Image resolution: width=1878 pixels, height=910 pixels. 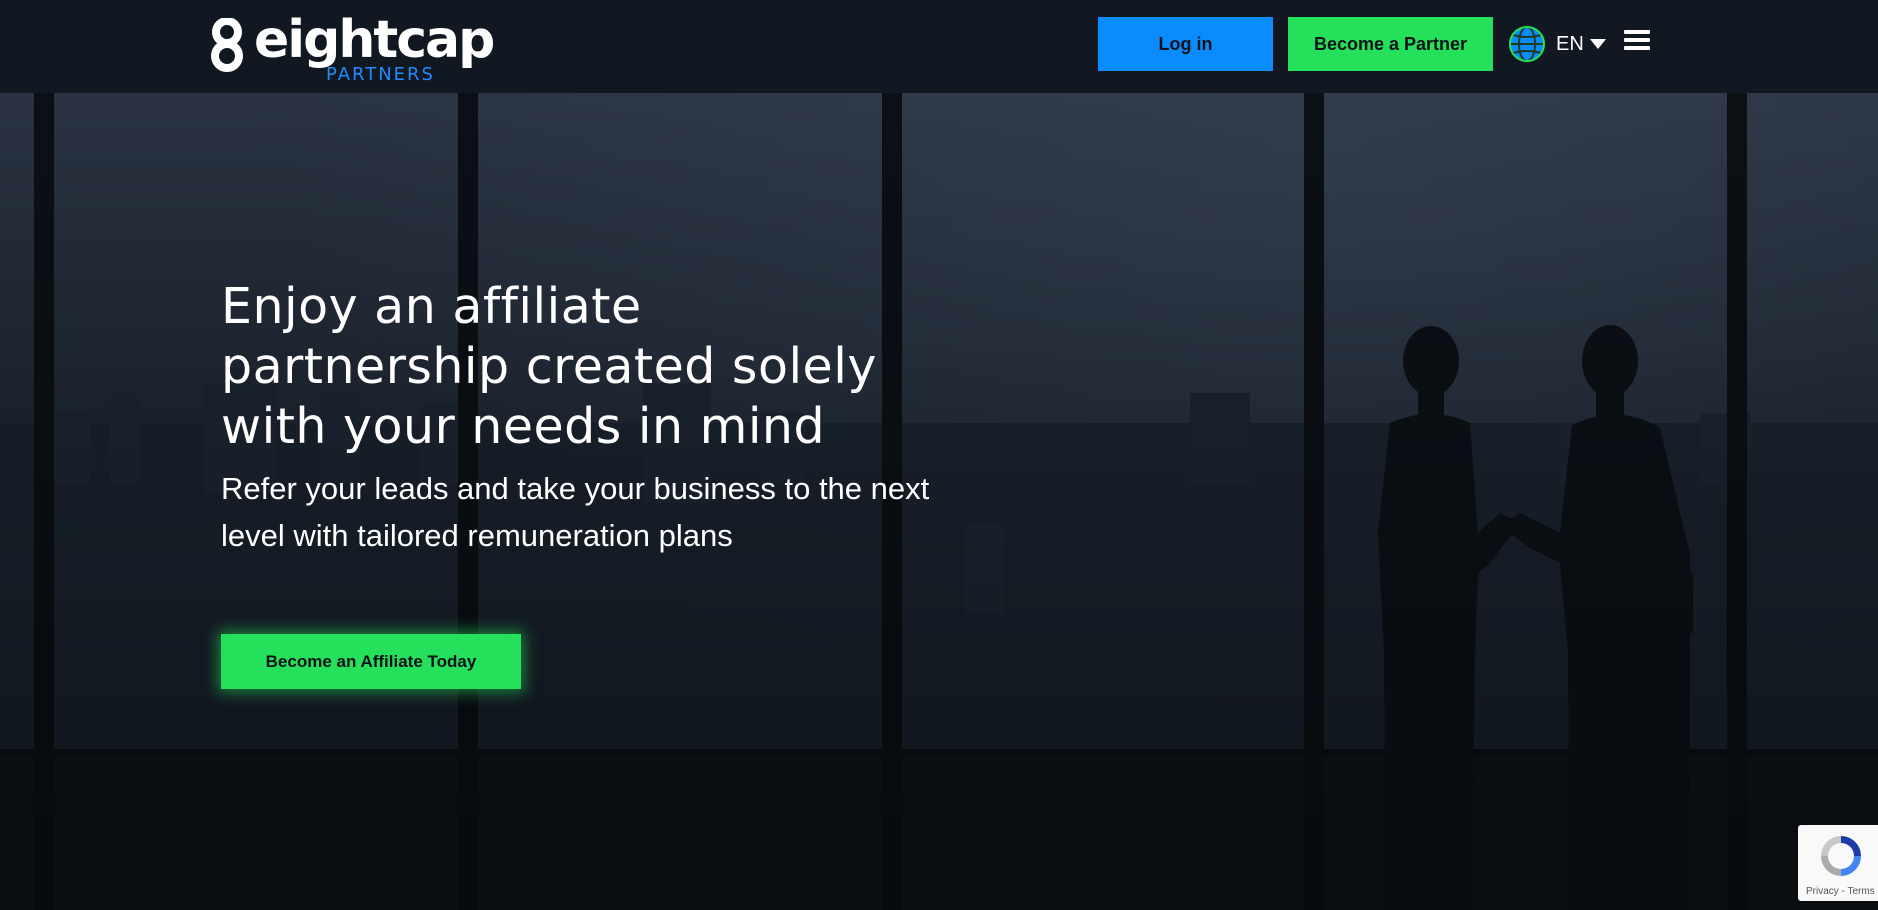 What do you see at coordinates (380, 74) in the screenshot?
I see `logo-subtitle: PARTNERS` at bounding box center [380, 74].